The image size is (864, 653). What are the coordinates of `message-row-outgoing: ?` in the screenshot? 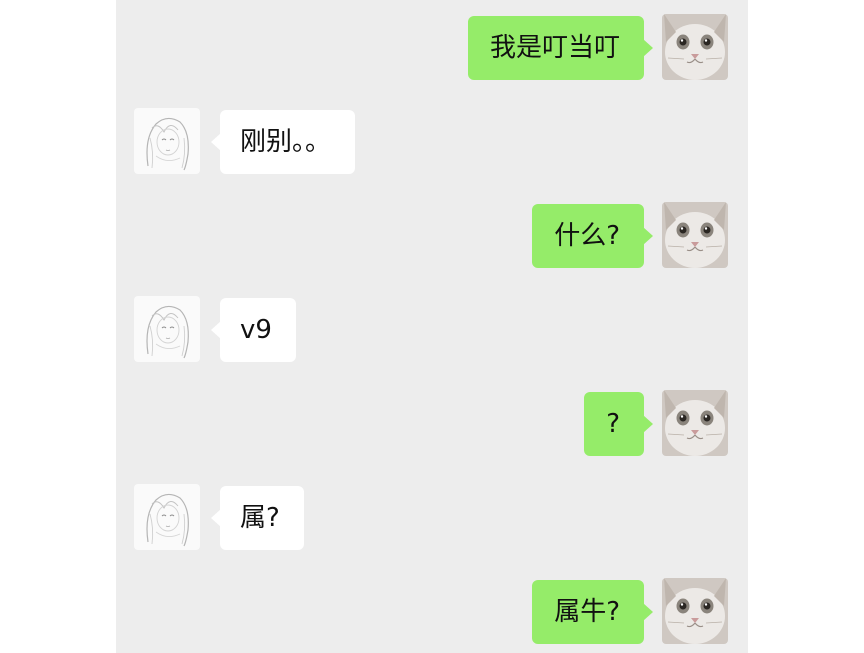 It's located at (432, 425).